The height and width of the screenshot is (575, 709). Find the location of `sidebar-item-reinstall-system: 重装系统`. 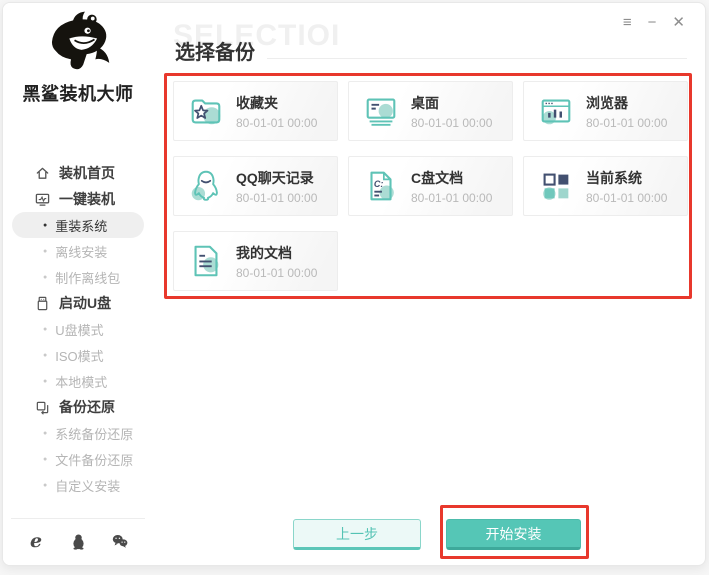

sidebar-item-reinstall-system: 重装系统 is located at coordinates (78, 225).